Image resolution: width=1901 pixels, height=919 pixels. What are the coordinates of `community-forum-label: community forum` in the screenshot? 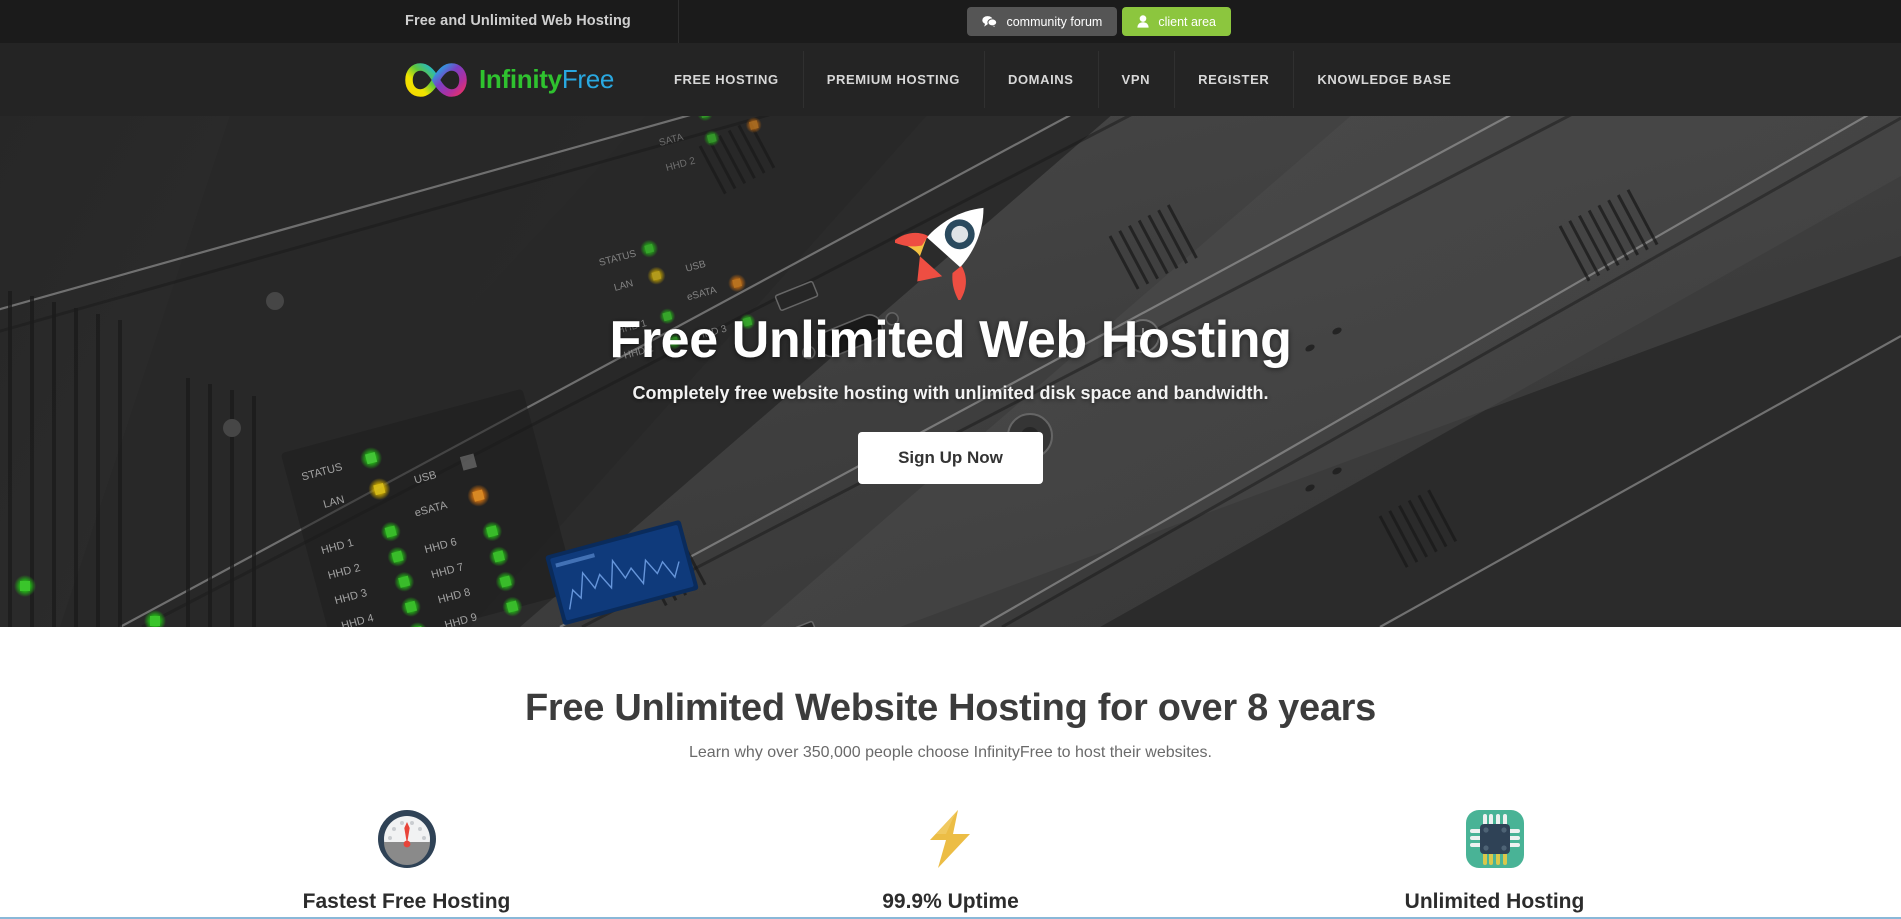 It's located at (1054, 21).